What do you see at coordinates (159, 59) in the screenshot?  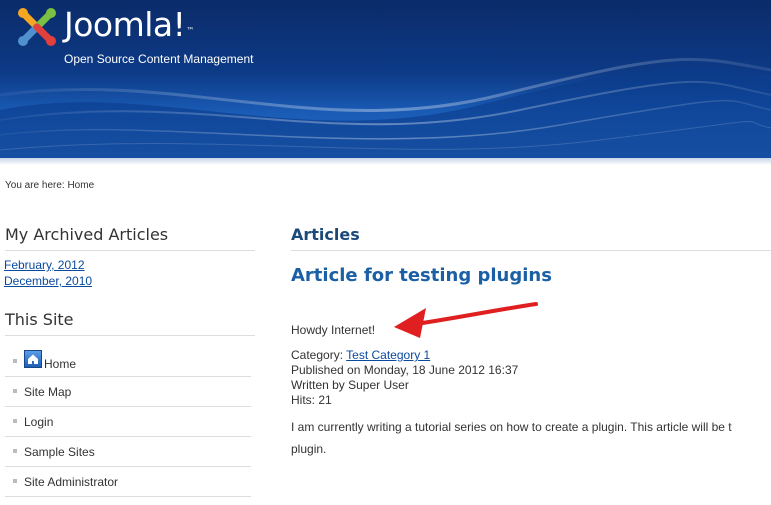 I see `site-tagline: Open Source Content Management` at bounding box center [159, 59].